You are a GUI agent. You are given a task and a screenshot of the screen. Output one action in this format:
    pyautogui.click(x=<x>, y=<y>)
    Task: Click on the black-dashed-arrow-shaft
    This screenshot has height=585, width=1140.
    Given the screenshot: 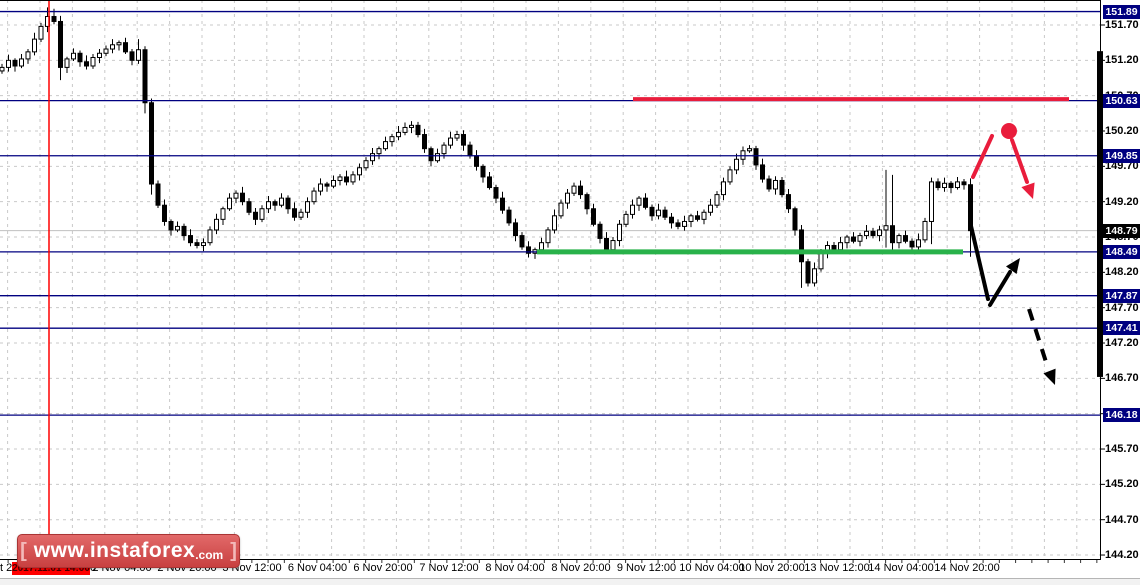 What is the action you would take?
    pyautogui.click(x=1037, y=335)
    